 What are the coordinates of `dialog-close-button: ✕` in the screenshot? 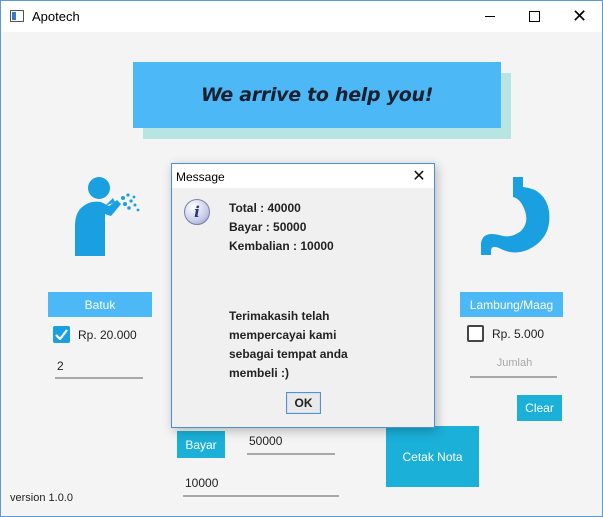 It's located at (419, 176).